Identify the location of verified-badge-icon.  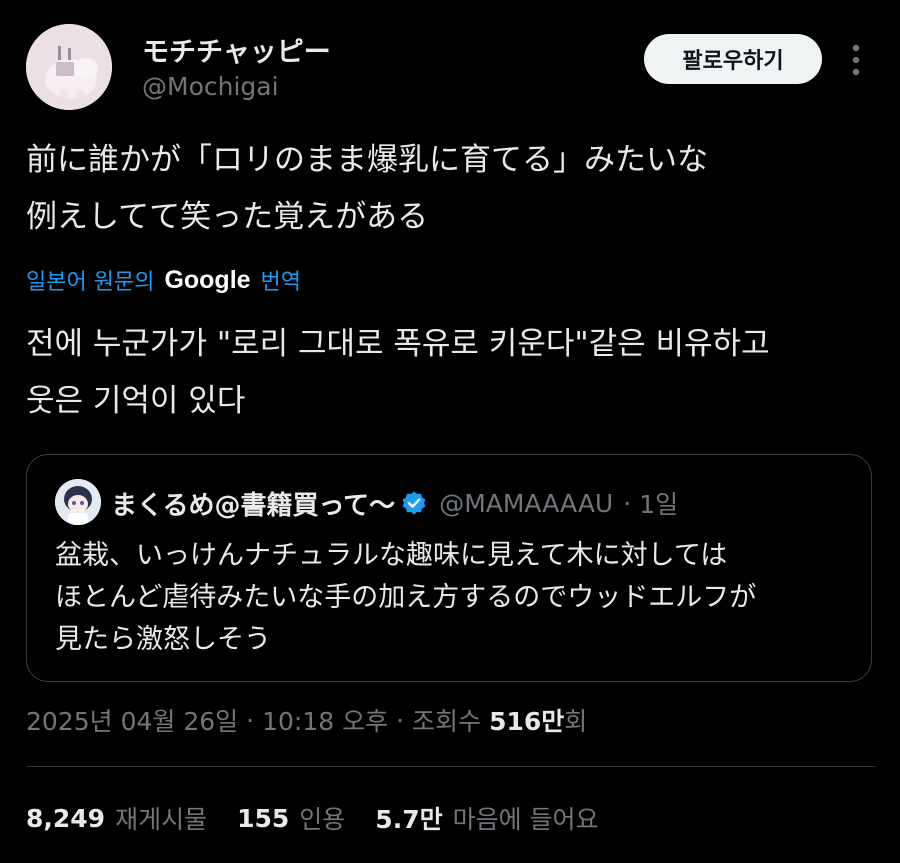
(414, 503).